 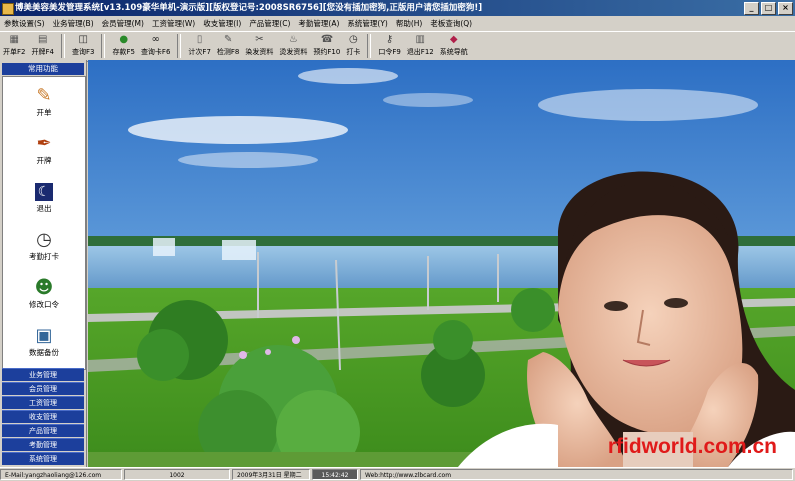 What do you see at coordinates (259, 39) in the screenshot?
I see `dye-icon: ✂` at bounding box center [259, 39].